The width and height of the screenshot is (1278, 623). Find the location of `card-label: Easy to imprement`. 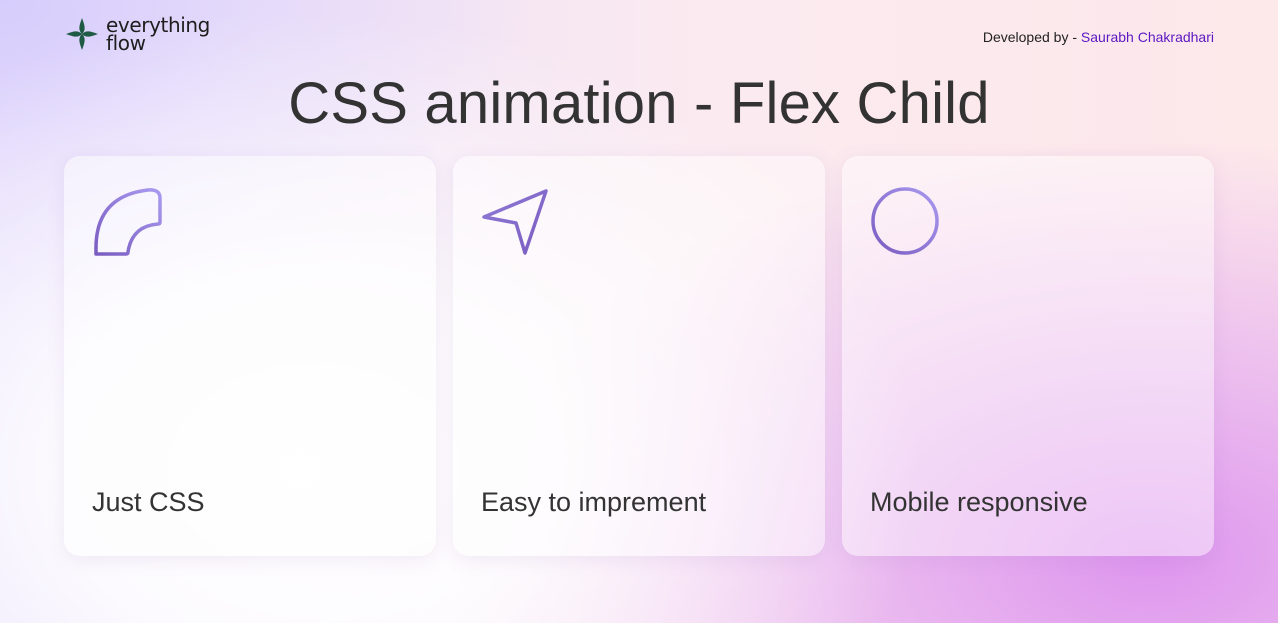

card-label: Easy to imprement is located at coordinates (594, 502).